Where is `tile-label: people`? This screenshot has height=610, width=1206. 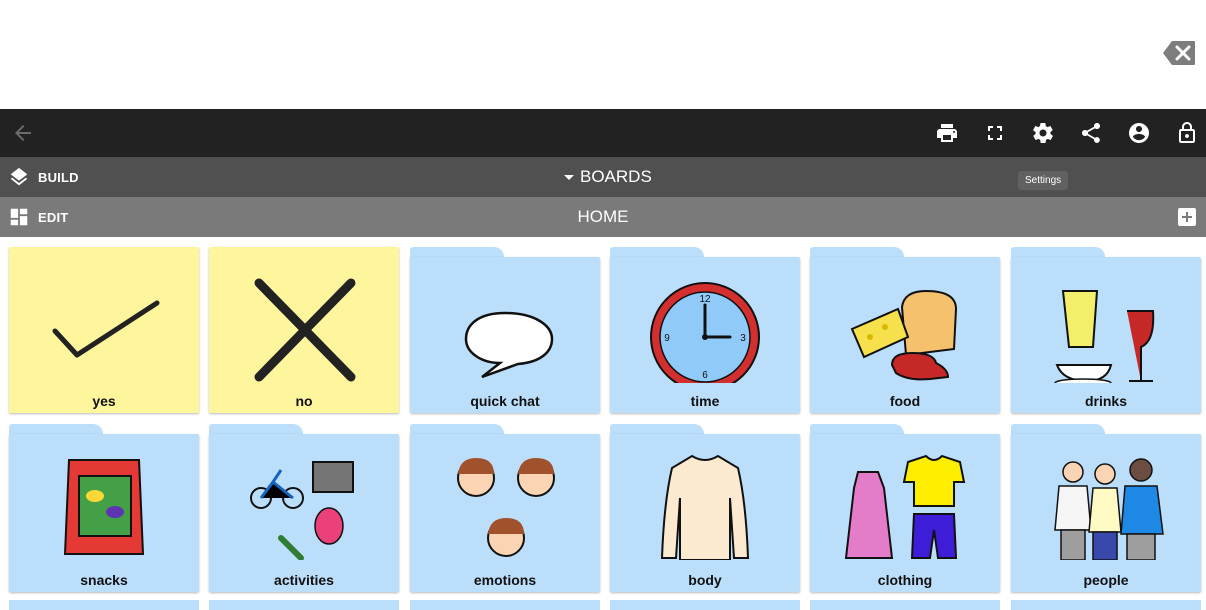
tile-label: people is located at coordinates (1106, 580).